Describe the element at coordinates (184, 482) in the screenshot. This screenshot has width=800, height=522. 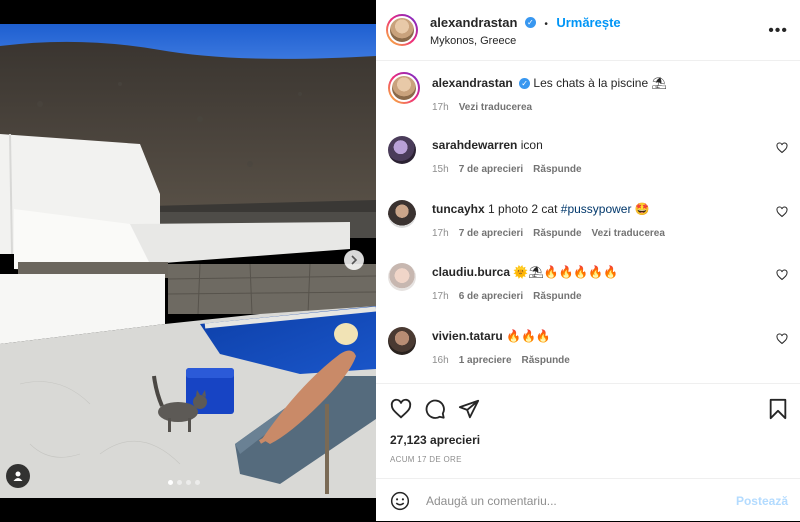
I see `carousel-dots` at that location.